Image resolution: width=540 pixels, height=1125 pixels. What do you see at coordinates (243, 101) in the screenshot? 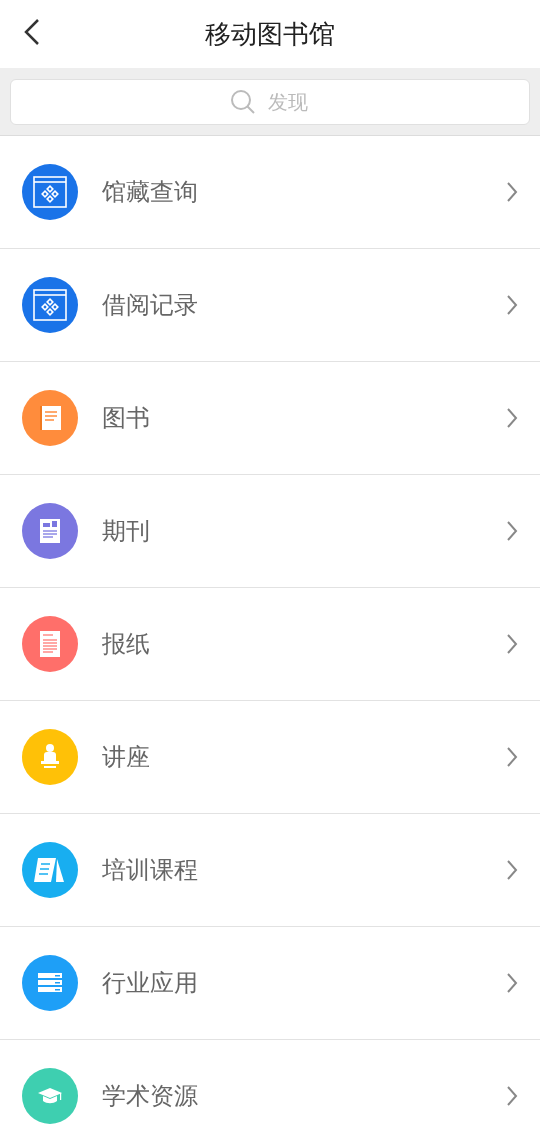
I see `search-icon` at bounding box center [243, 101].